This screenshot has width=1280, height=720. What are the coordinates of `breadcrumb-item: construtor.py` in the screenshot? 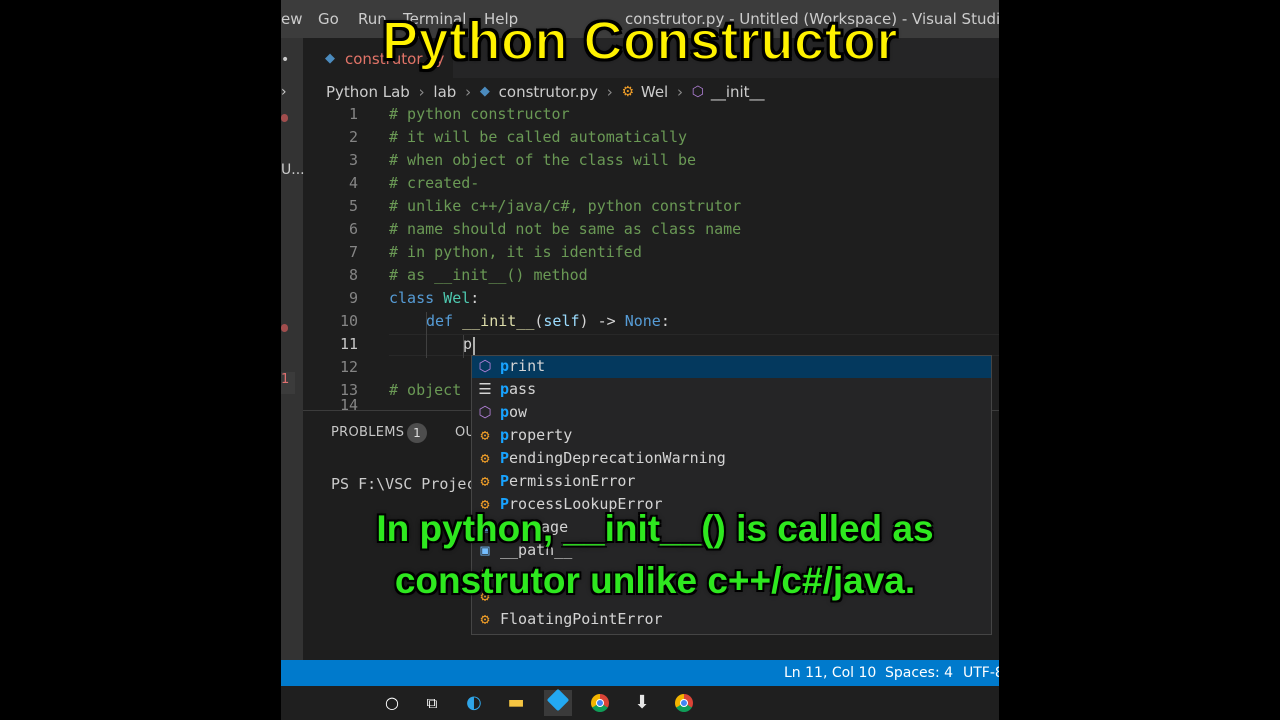 It's located at (548, 92).